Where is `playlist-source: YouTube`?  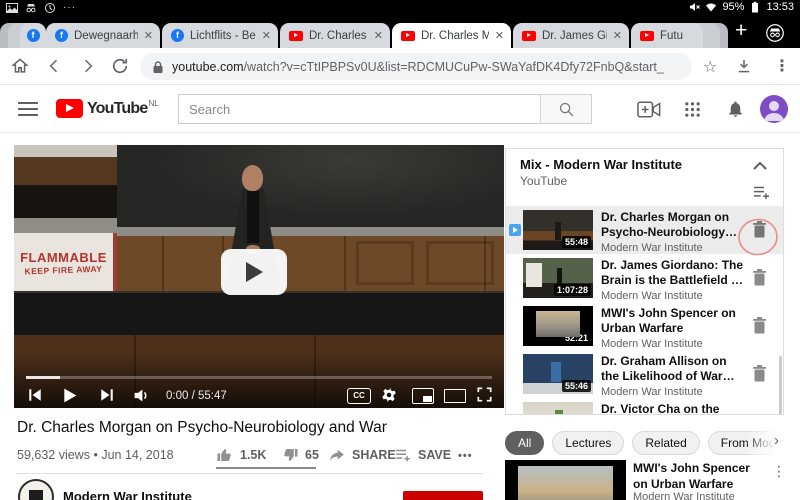
playlist-source: YouTube is located at coordinates (544, 181).